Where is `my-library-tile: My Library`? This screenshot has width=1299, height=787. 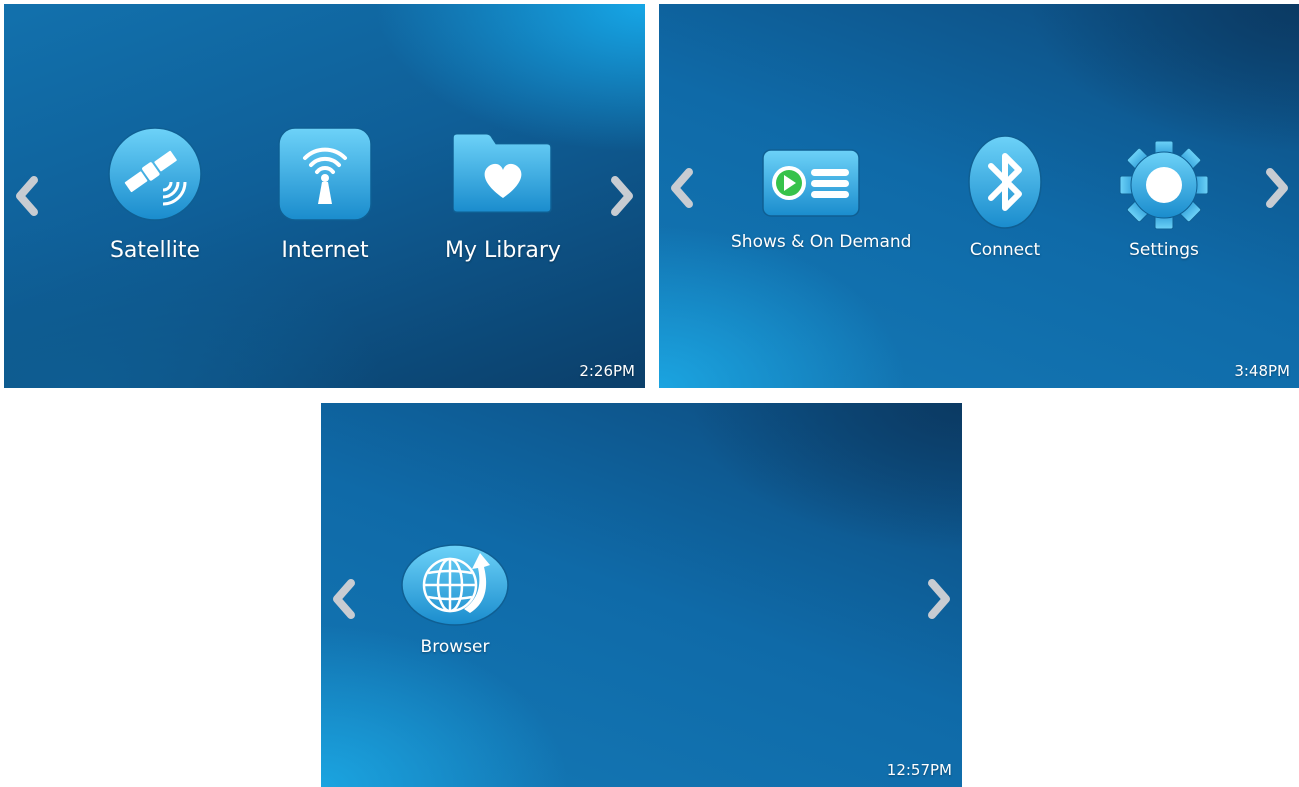
my-library-tile: My Library is located at coordinates (503, 193).